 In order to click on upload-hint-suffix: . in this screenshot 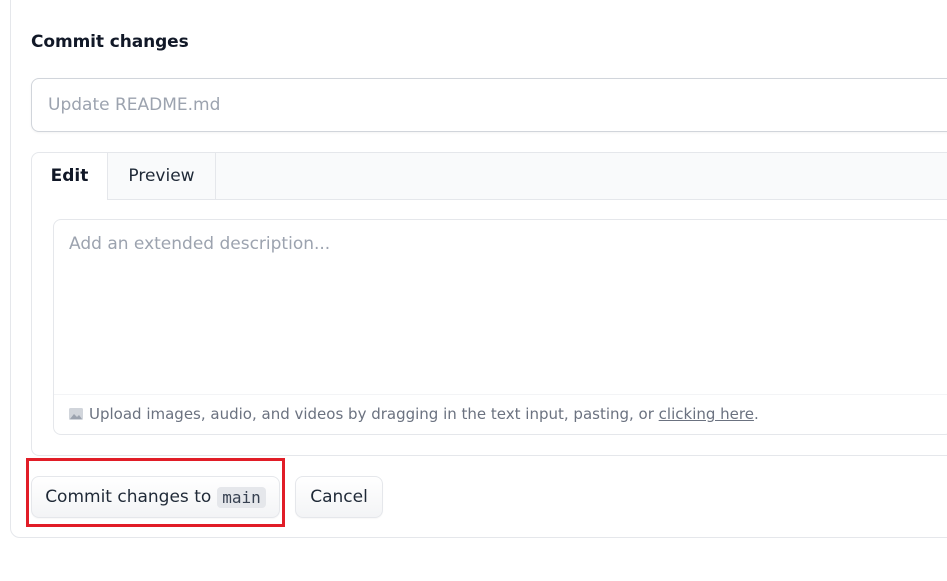, I will do `click(756, 414)`.